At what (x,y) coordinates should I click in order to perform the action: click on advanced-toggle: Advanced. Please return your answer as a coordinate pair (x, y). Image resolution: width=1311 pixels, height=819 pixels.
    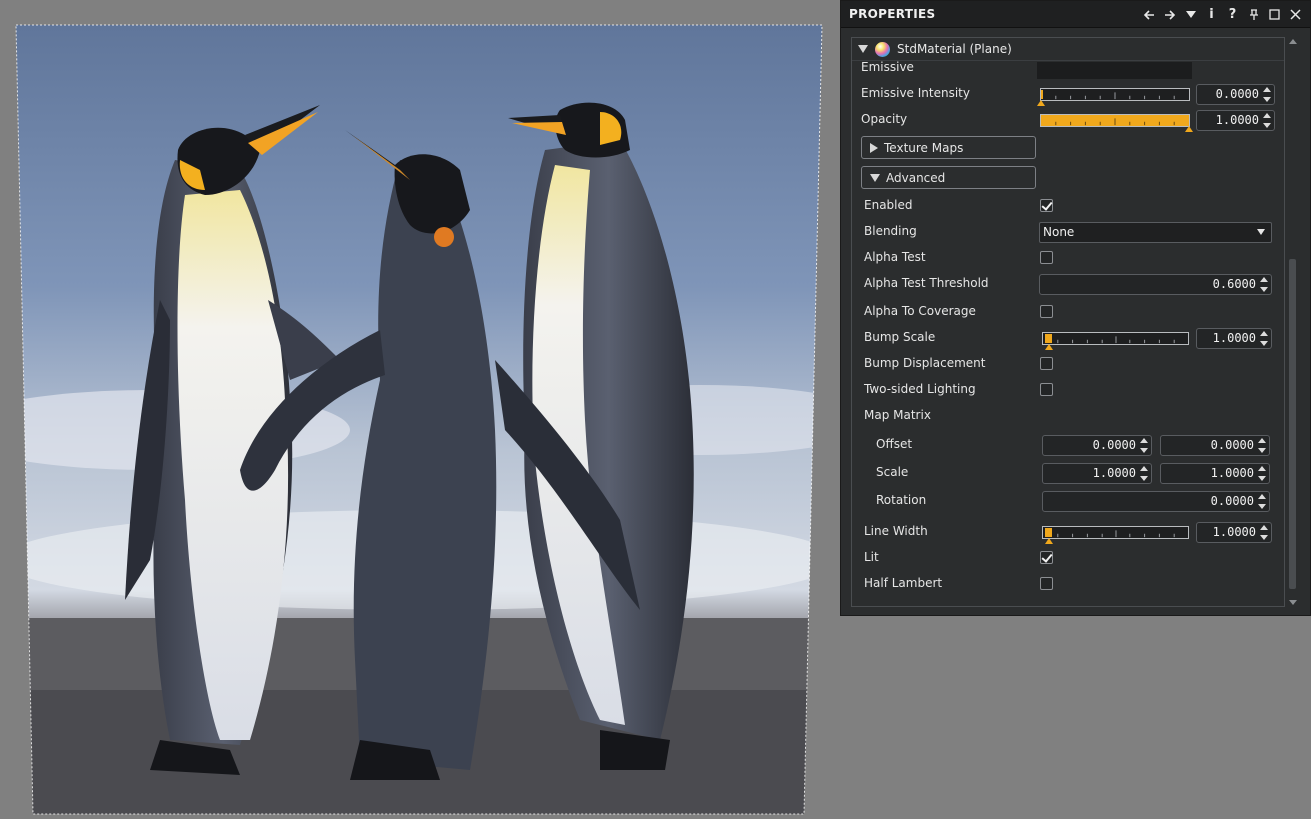
    Looking at the image, I should click on (948, 177).